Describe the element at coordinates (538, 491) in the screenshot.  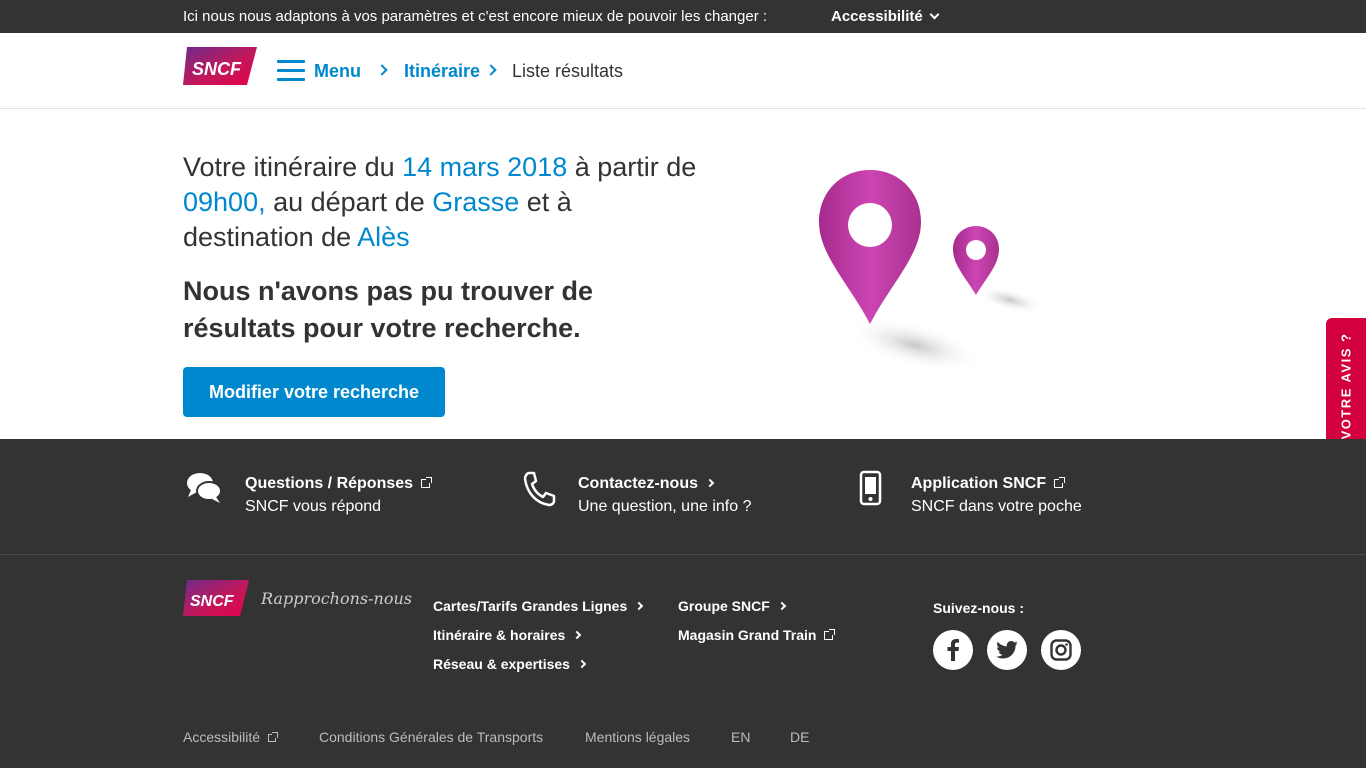
I see `phone-icon` at that location.